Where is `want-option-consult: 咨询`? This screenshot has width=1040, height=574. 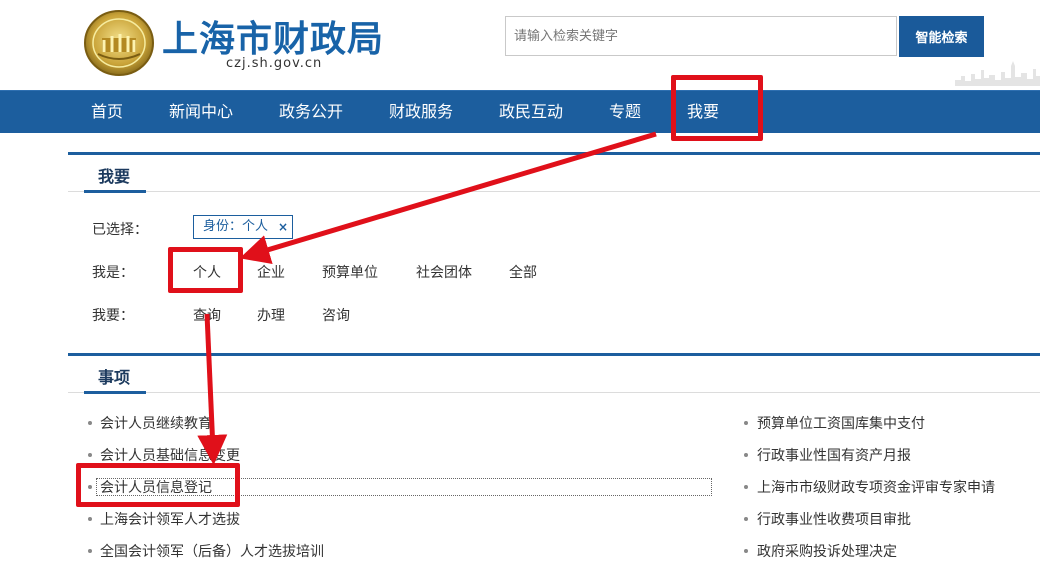
want-option-consult: 咨询 is located at coordinates (336, 315).